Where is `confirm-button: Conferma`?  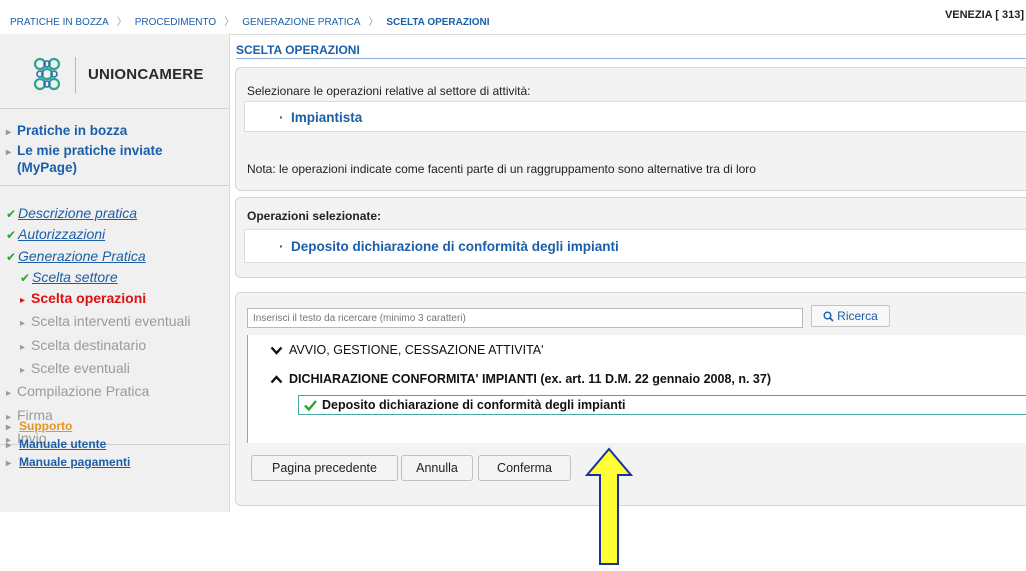
confirm-button: Conferma is located at coordinates (524, 468).